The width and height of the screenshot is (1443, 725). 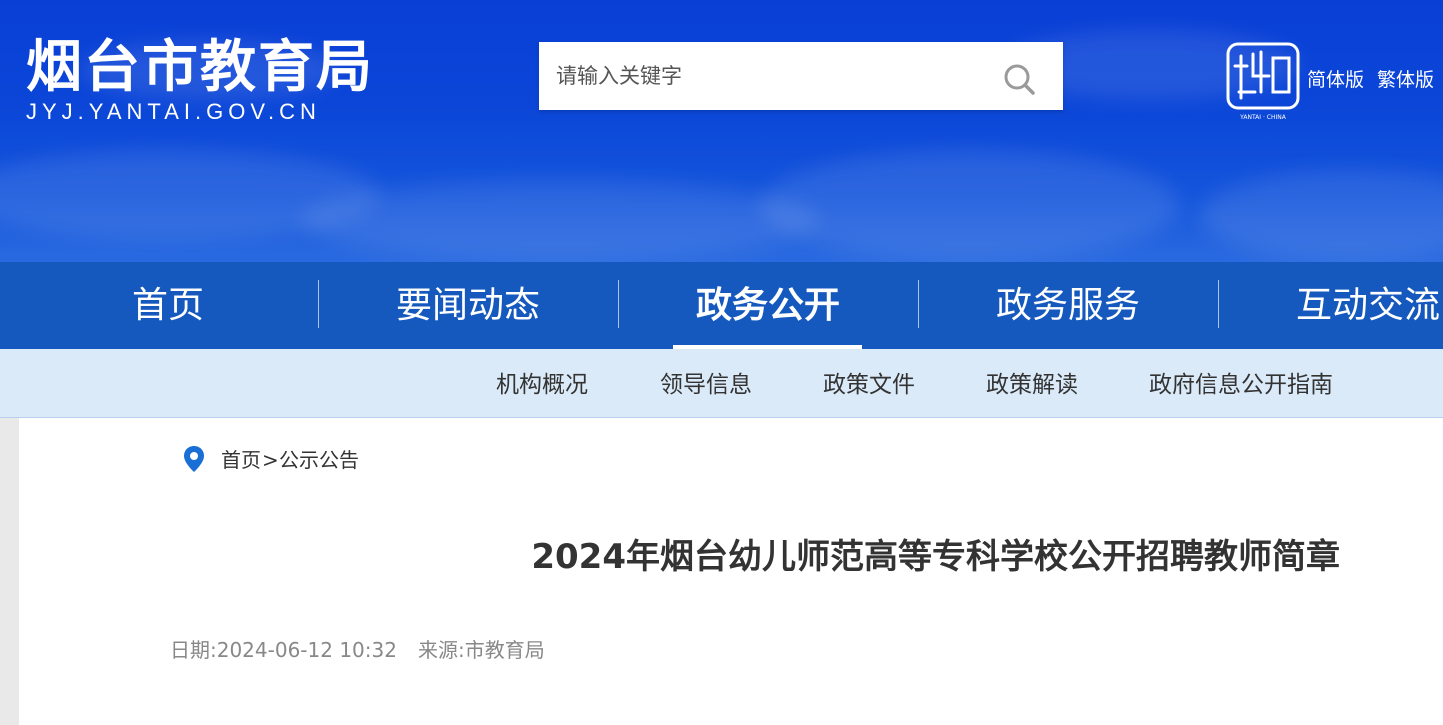 I want to click on emblem-logo: YANTAI · CHINA, so click(x=1263, y=82).